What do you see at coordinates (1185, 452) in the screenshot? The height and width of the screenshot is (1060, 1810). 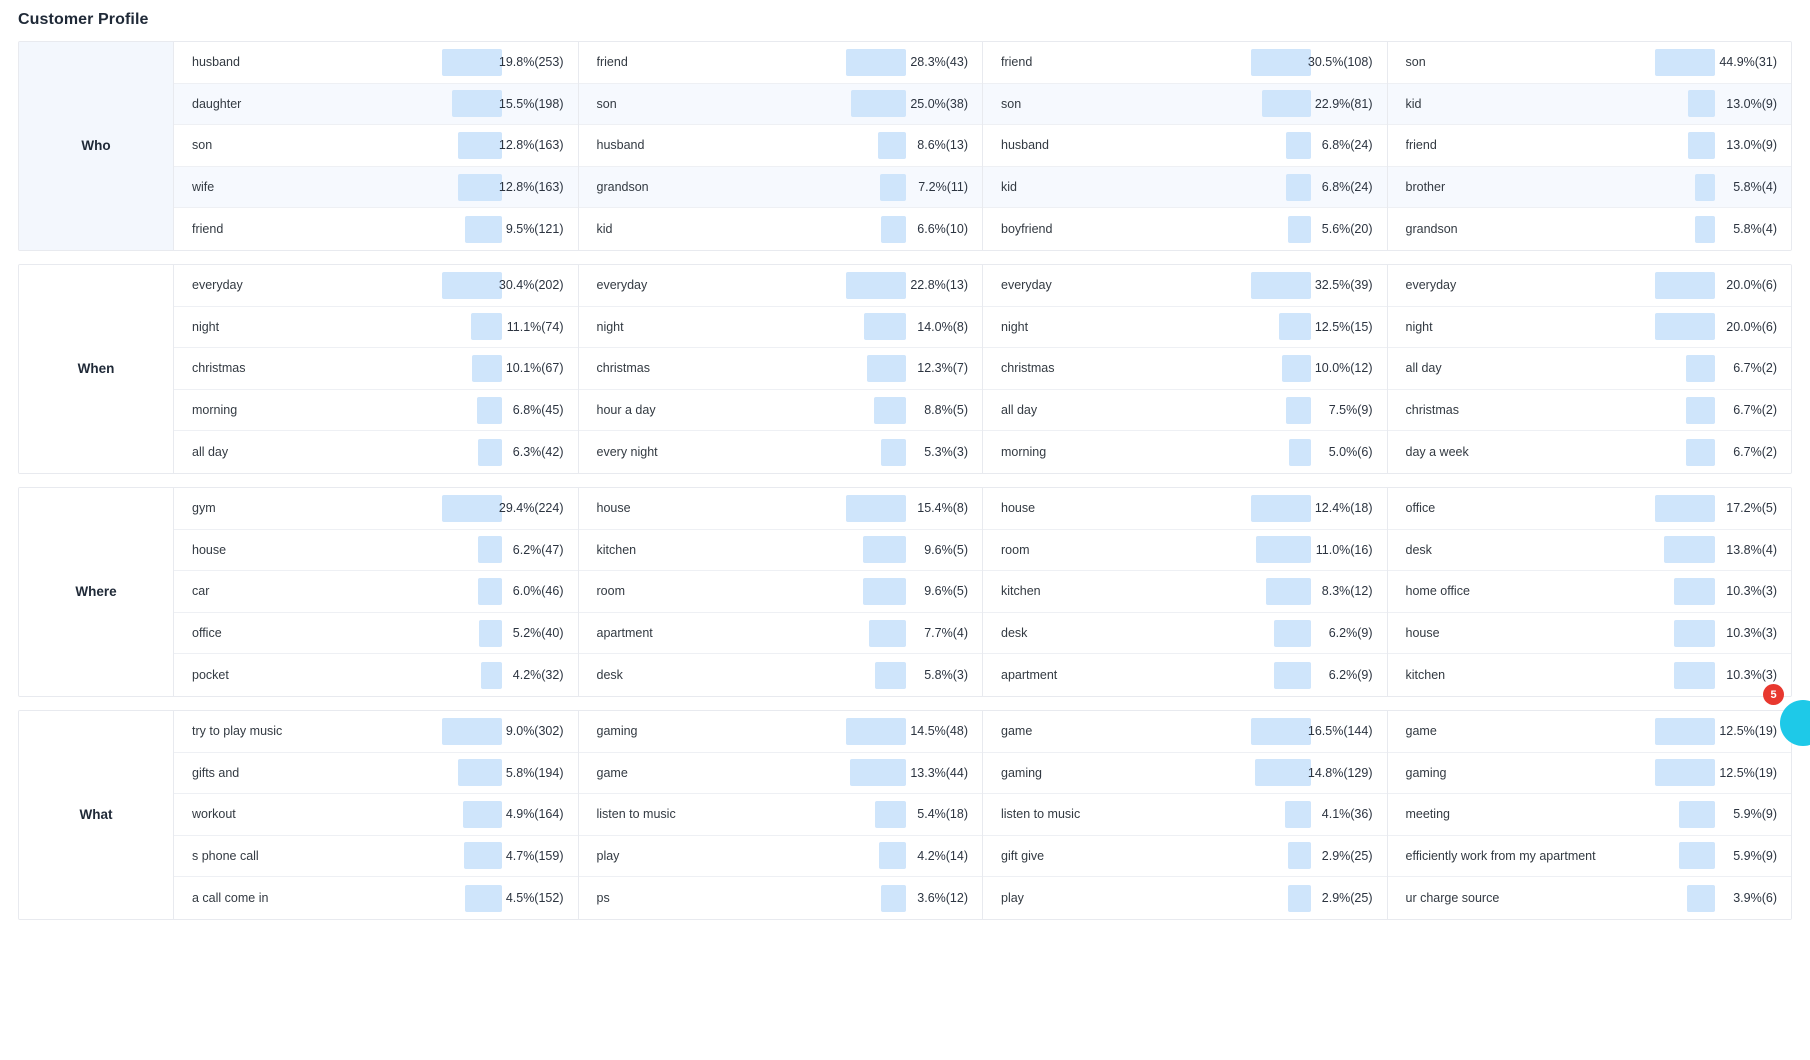 I see `table-row: morning 5.0%(6)` at bounding box center [1185, 452].